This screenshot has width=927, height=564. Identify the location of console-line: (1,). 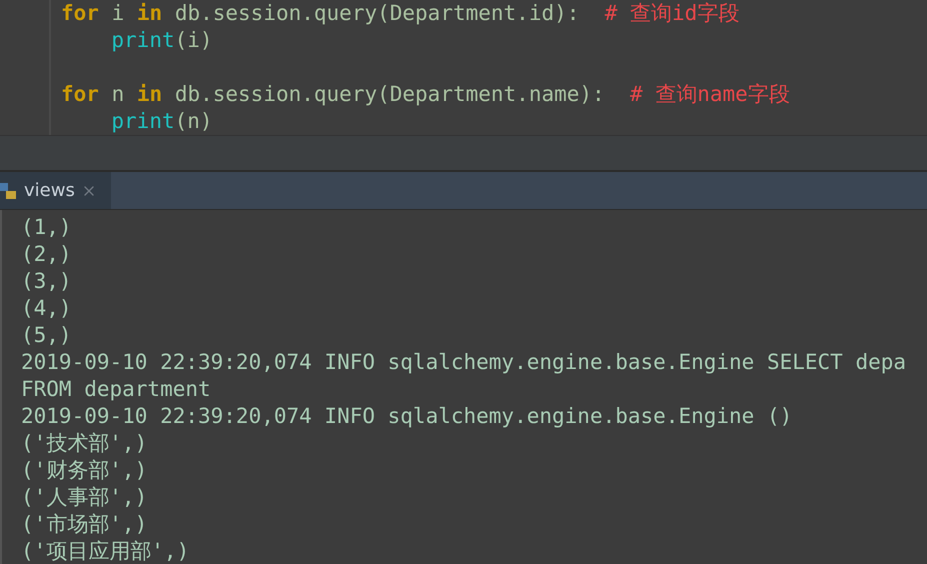
(47, 227).